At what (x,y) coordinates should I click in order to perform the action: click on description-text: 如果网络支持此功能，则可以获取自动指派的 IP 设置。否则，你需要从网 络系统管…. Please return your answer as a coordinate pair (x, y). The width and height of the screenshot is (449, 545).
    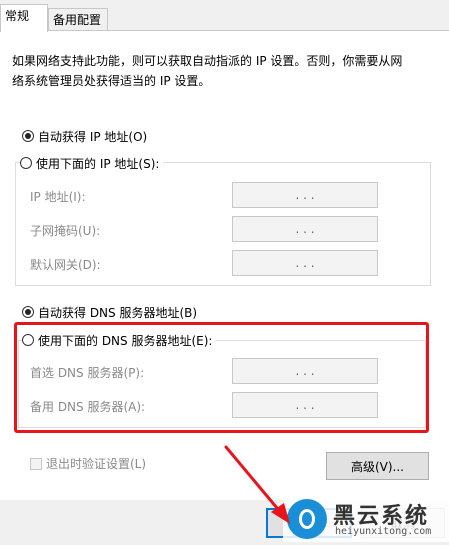
    Looking at the image, I should click on (207, 71).